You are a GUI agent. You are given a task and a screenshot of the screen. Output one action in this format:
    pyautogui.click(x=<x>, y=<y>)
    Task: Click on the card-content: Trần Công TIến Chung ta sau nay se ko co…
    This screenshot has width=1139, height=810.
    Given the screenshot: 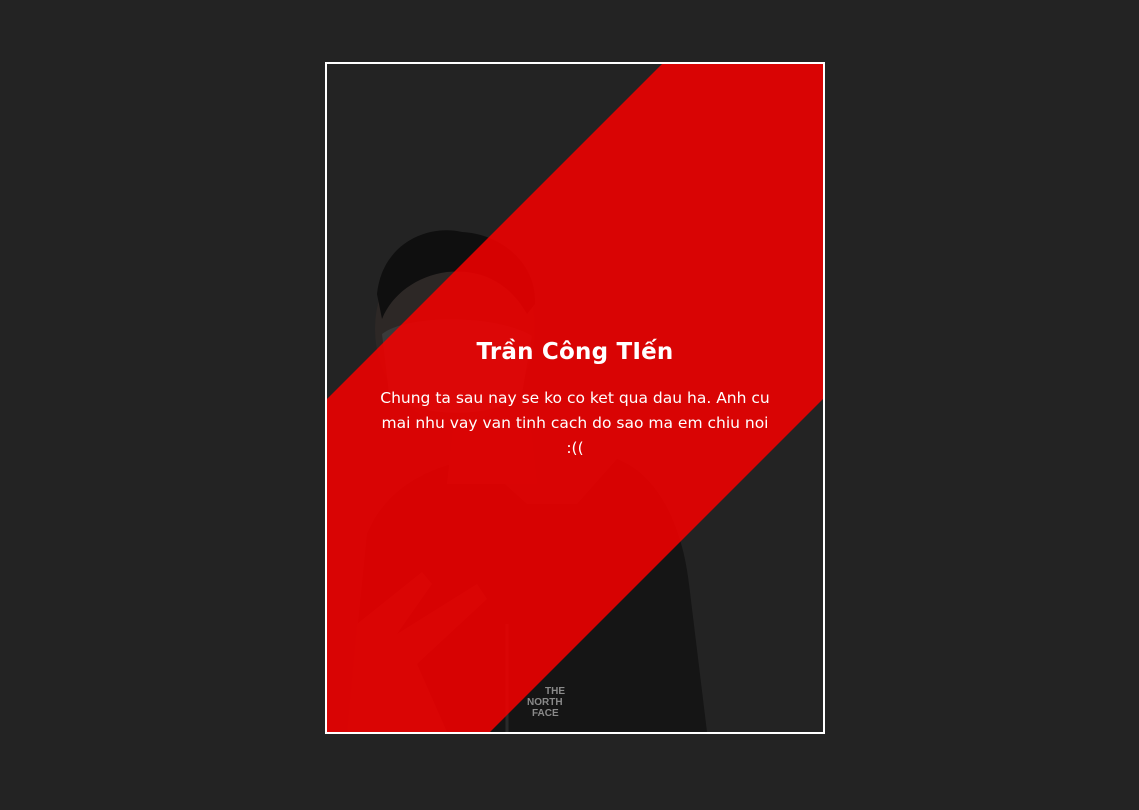 What is the action you would take?
    pyautogui.click(x=575, y=397)
    